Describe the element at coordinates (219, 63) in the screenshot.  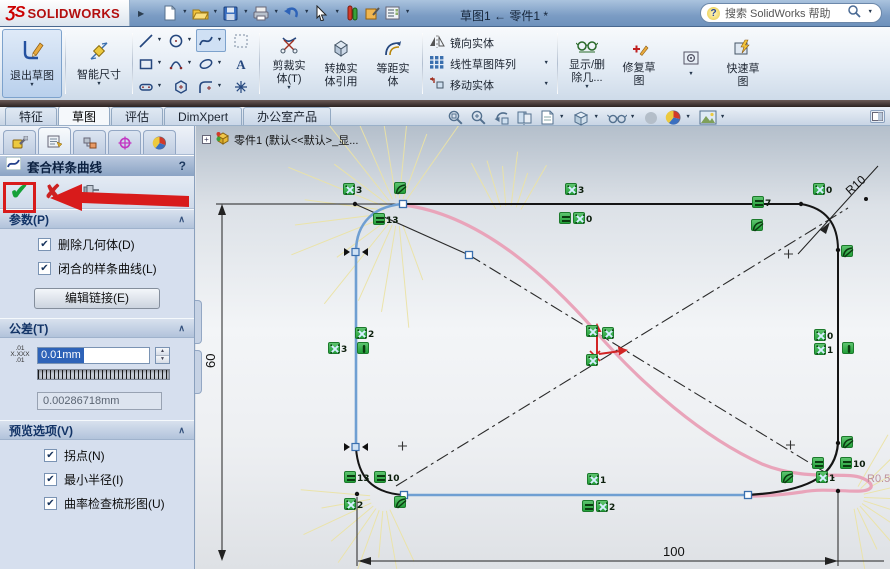
I see `ellipse-dropdown-icon: ▼` at that location.